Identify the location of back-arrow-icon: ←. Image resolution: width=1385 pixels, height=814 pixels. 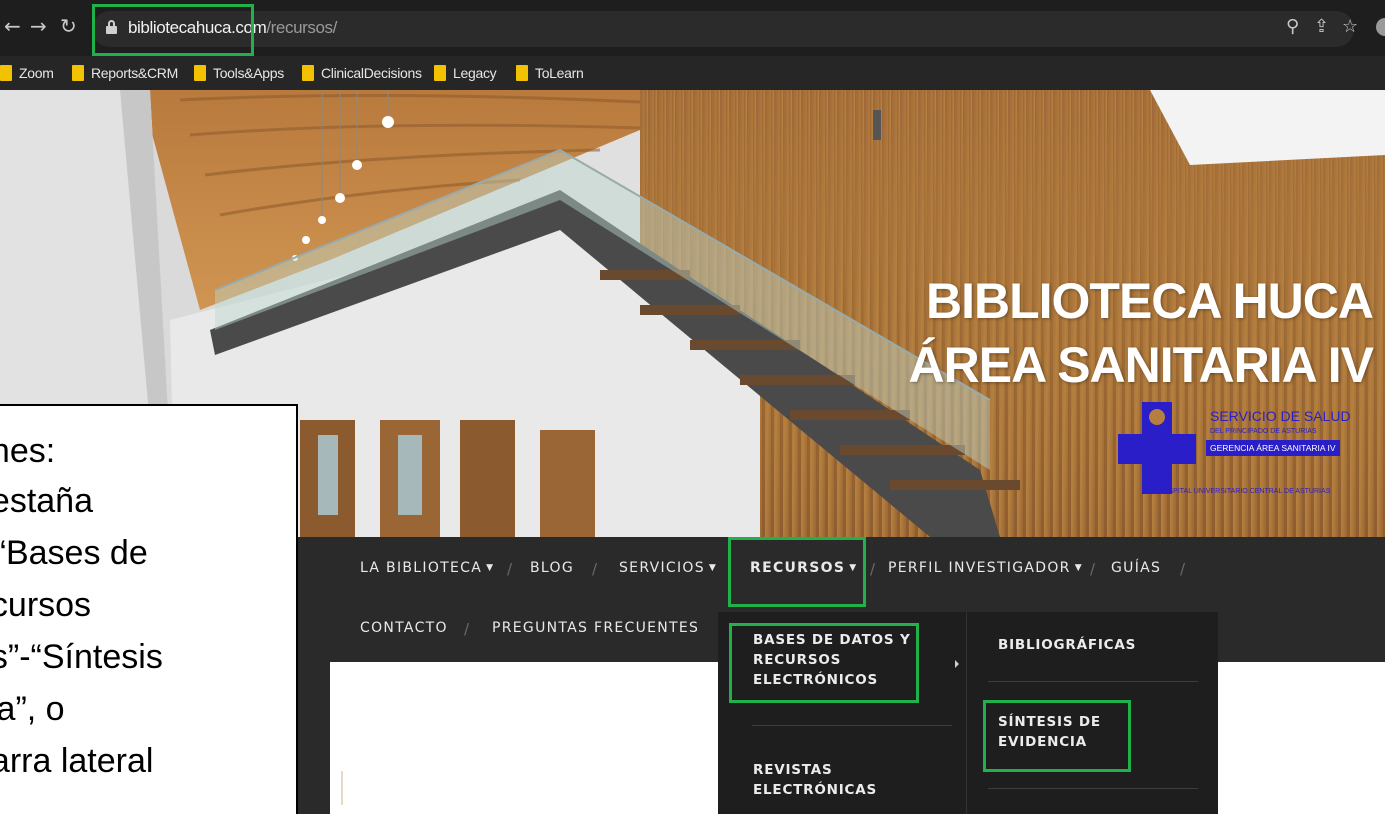
(12, 26).